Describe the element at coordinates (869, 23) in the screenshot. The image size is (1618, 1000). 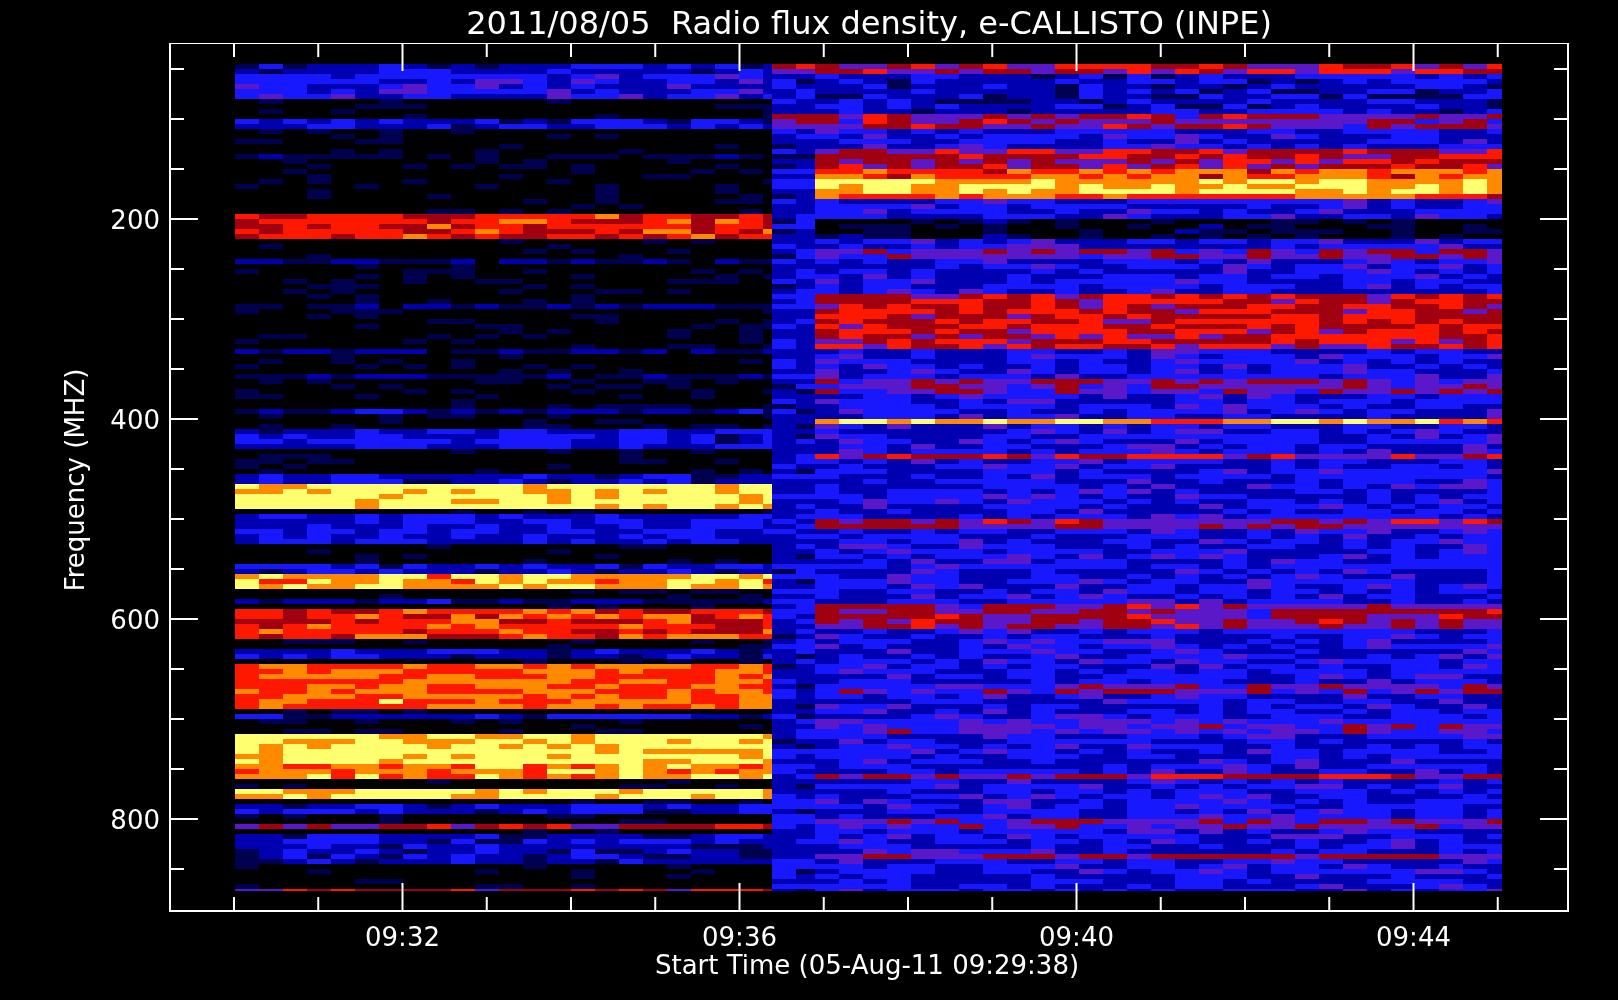
I see `chart-title: 2011/08/05 Radio flux density, e-CALLISTO (INPE)` at that location.